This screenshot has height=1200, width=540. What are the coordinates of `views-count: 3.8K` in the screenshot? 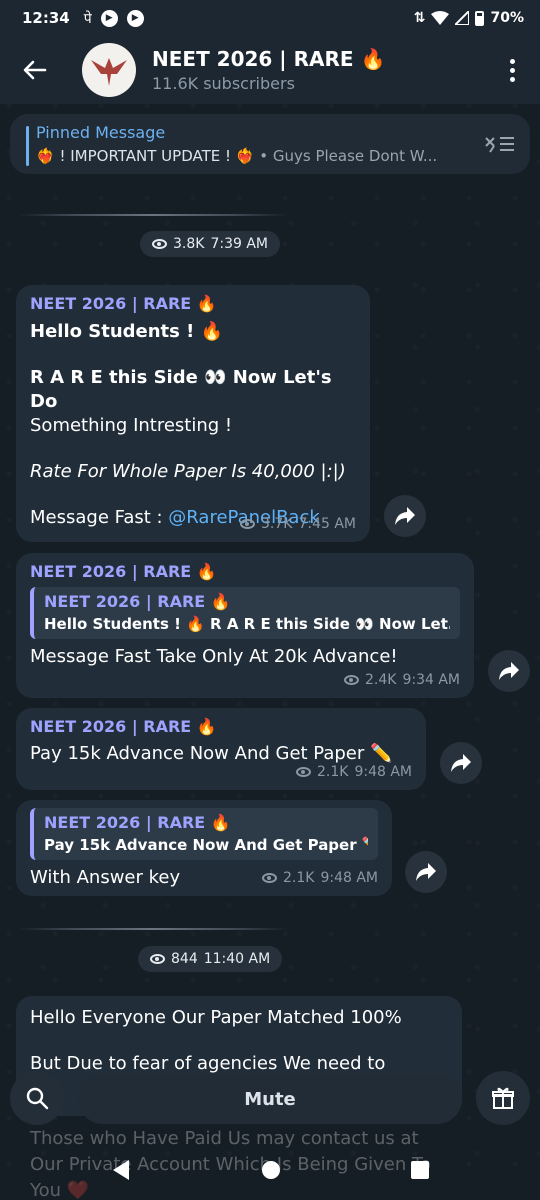 It's located at (189, 244).